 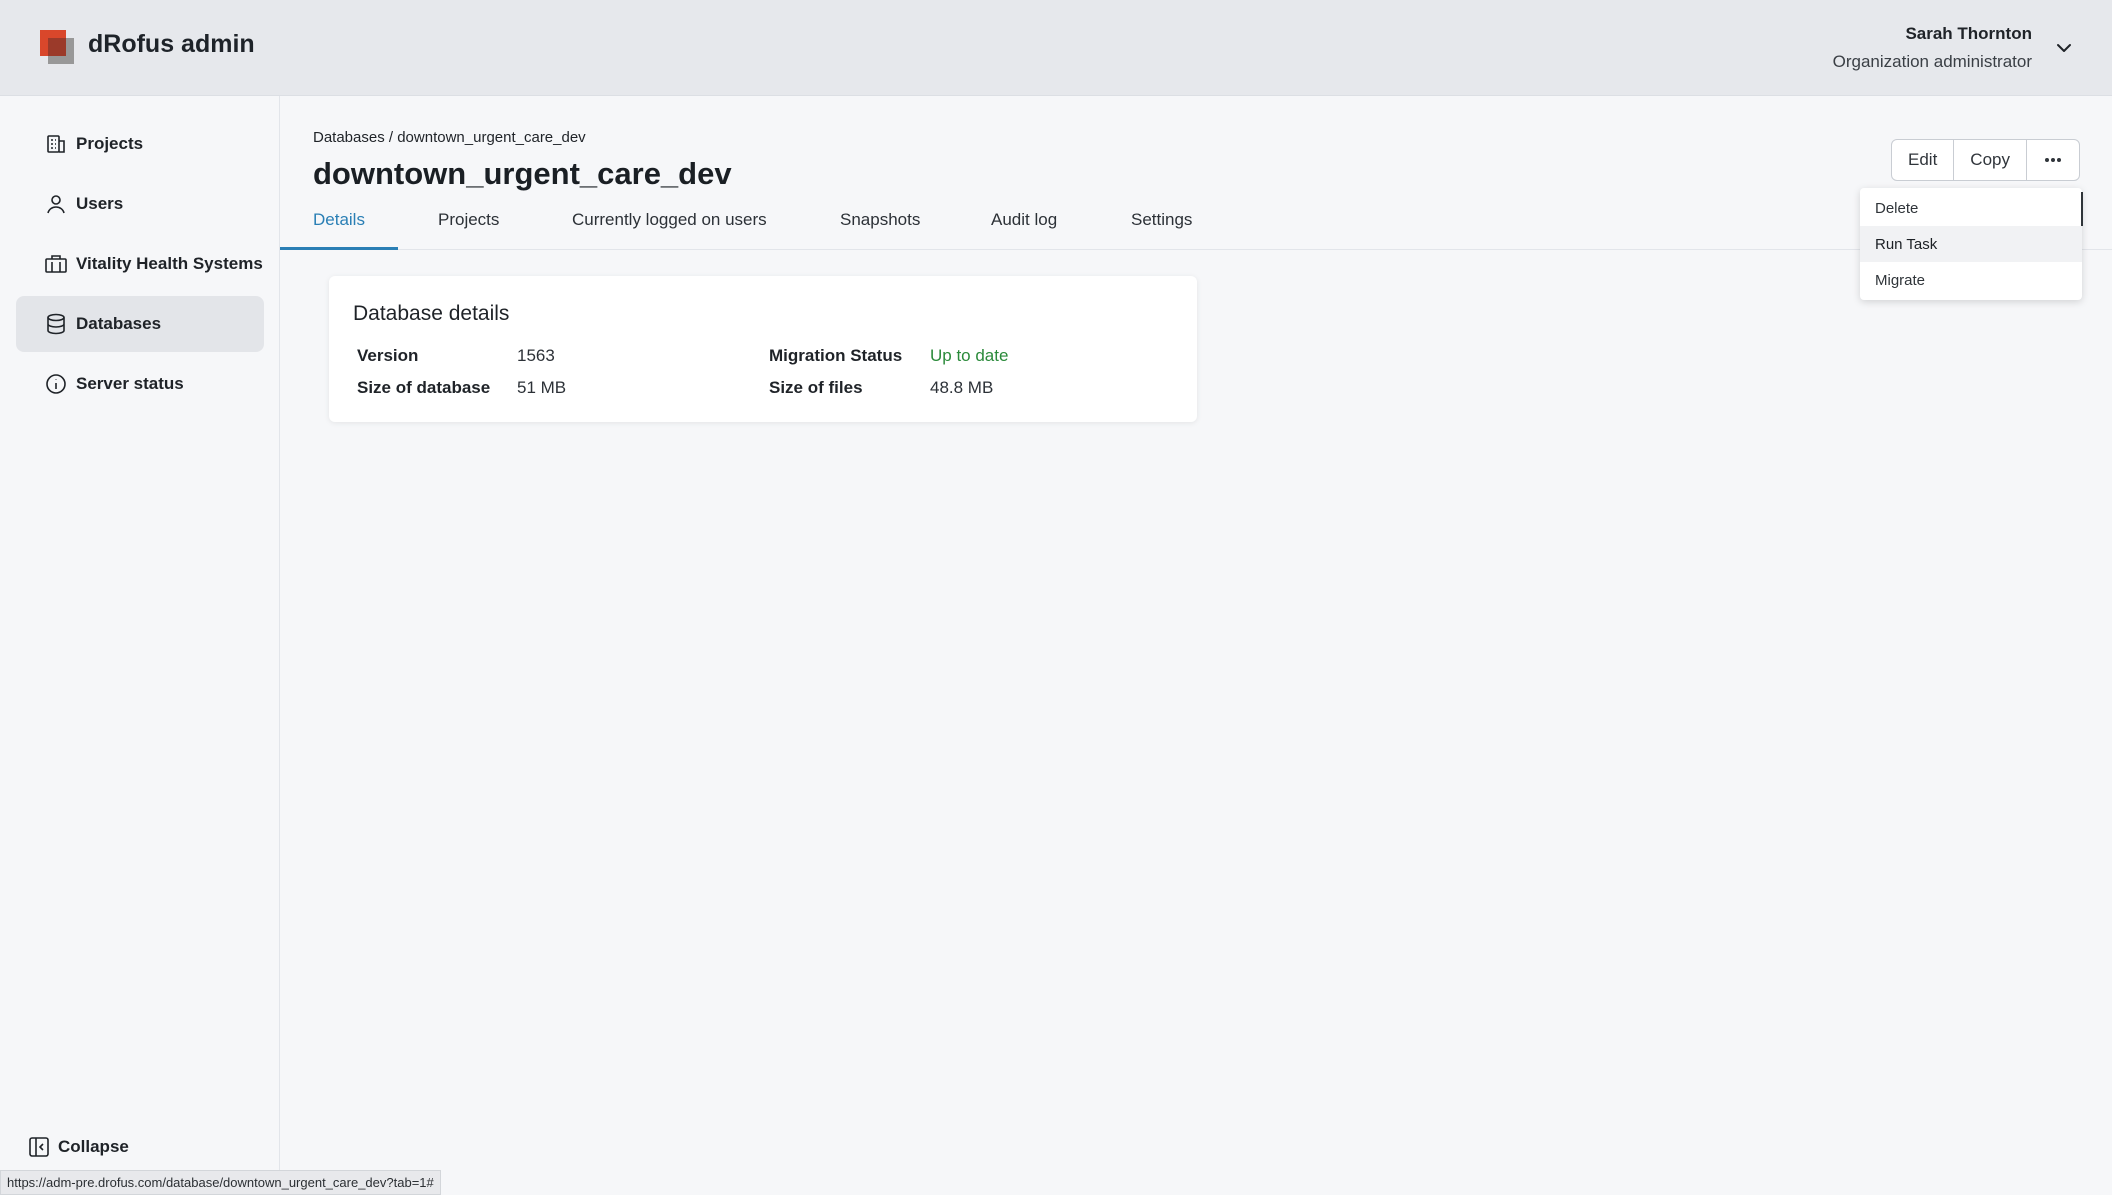 I want to click on tab-settings: Settings, so click(x=1161, y=220).